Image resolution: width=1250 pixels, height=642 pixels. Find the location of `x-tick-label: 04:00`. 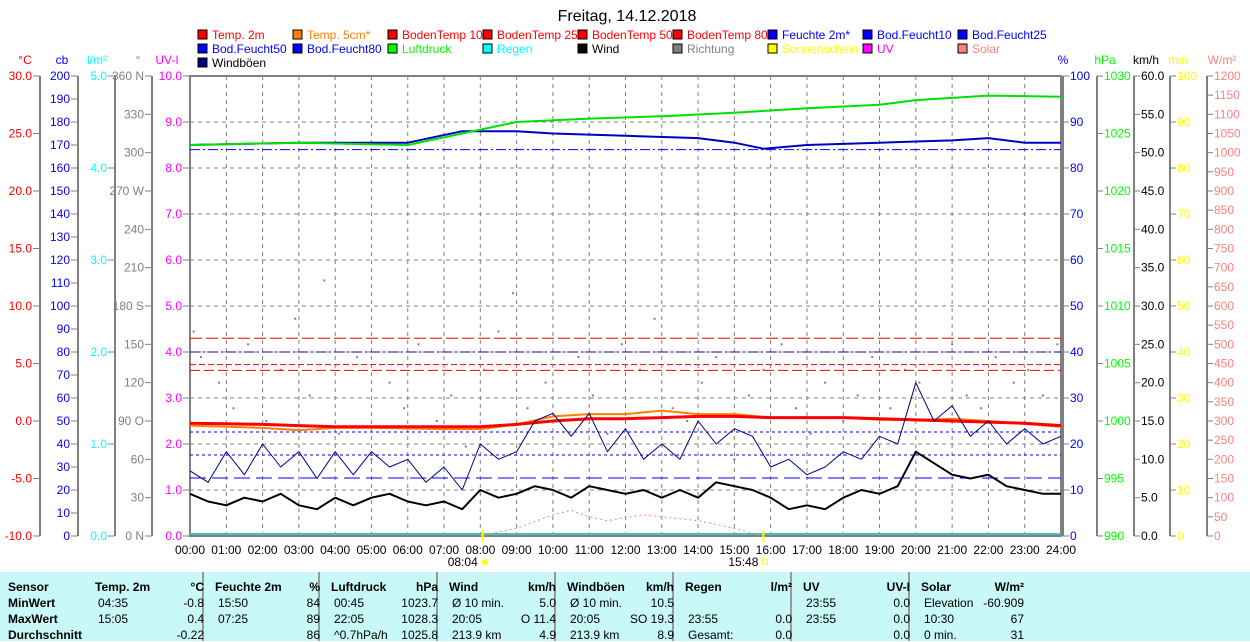

x-tick-label: 04:00 is located at coordinates (335, 550).